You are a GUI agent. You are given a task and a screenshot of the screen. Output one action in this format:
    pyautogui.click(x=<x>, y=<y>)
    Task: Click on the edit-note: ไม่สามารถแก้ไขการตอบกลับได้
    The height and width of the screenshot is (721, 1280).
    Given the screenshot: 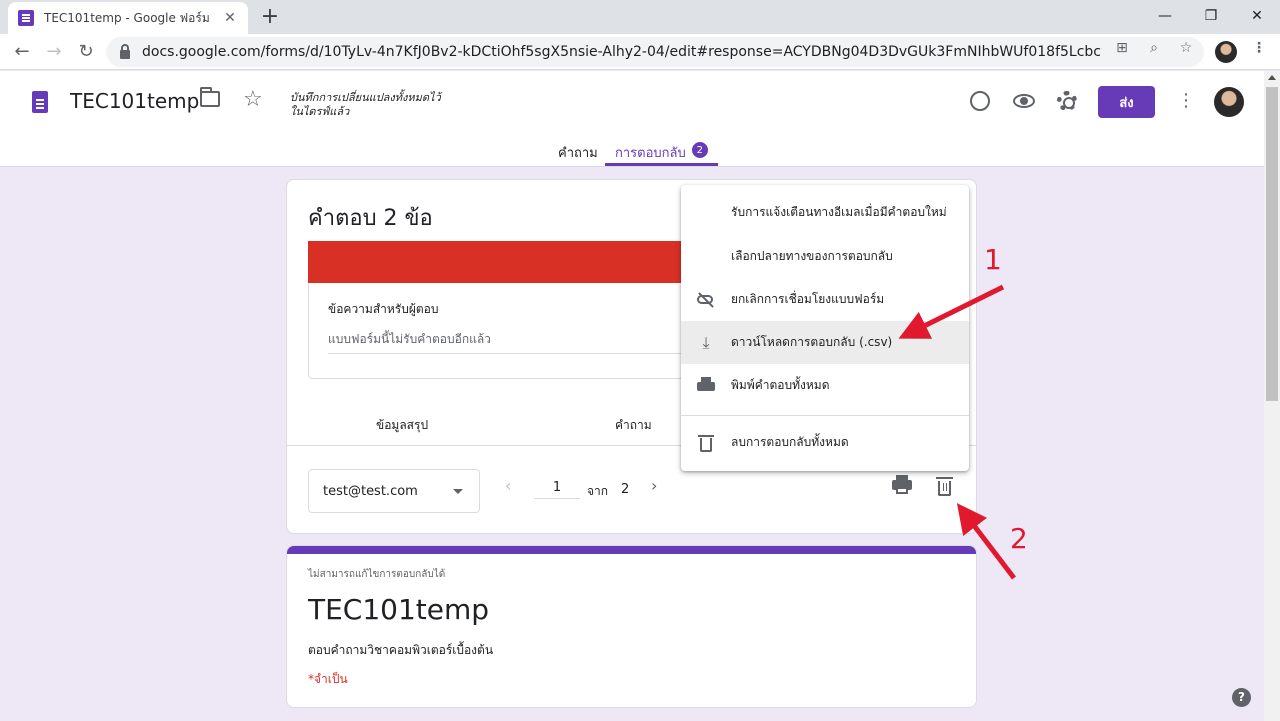 What is the action you would take?
    pyautogui.click(x=377, y=574)
    